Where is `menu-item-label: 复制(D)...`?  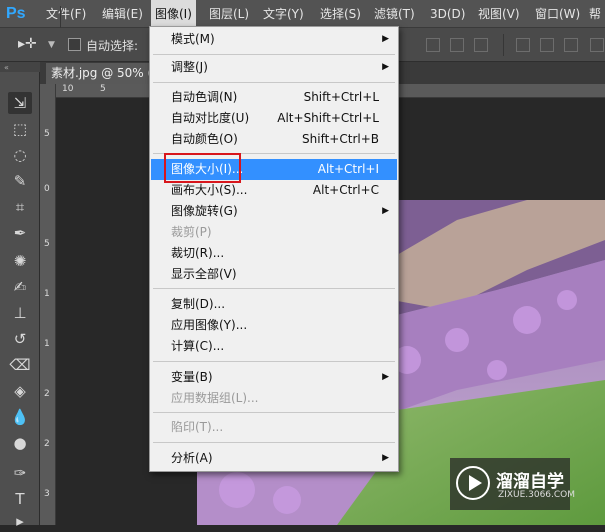
menu-item-label: 复制(D)... is located at coordinates (198, 304).